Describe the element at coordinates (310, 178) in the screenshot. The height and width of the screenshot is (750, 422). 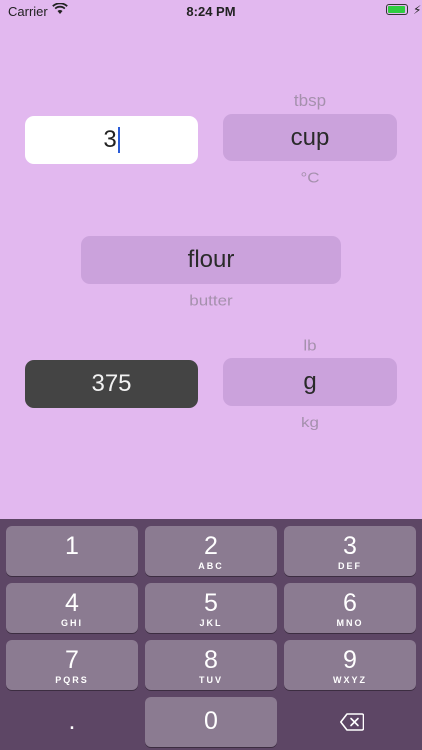
I see `from-unit-option-below: °C` at that location.